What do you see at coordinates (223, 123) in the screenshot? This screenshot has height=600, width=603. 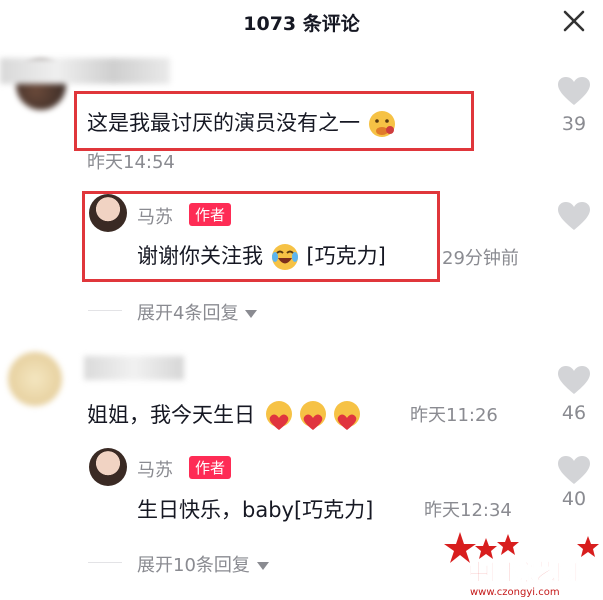 I see `comment-body: 这是我最讨厌的演员没有之一` at bounding box center [223, 123].